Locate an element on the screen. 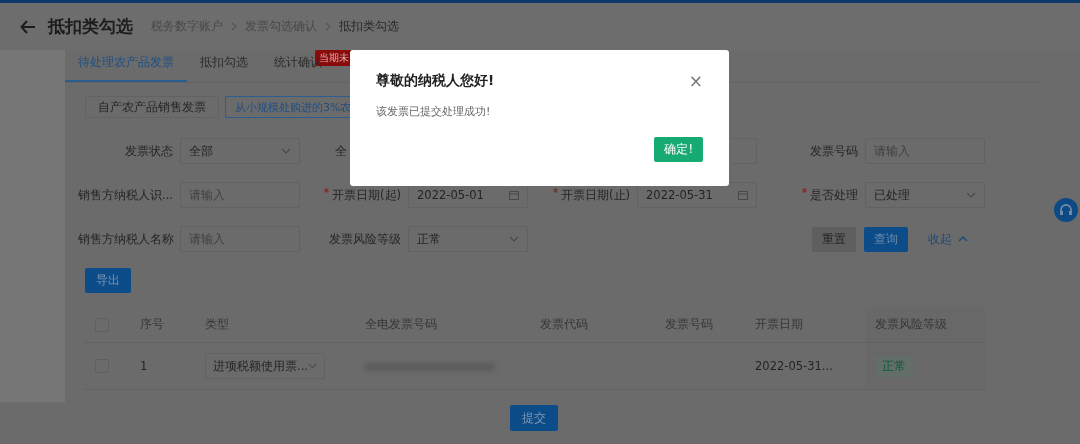  field-label: 销售方纳税人名称 is located at coordinates (126, 239).